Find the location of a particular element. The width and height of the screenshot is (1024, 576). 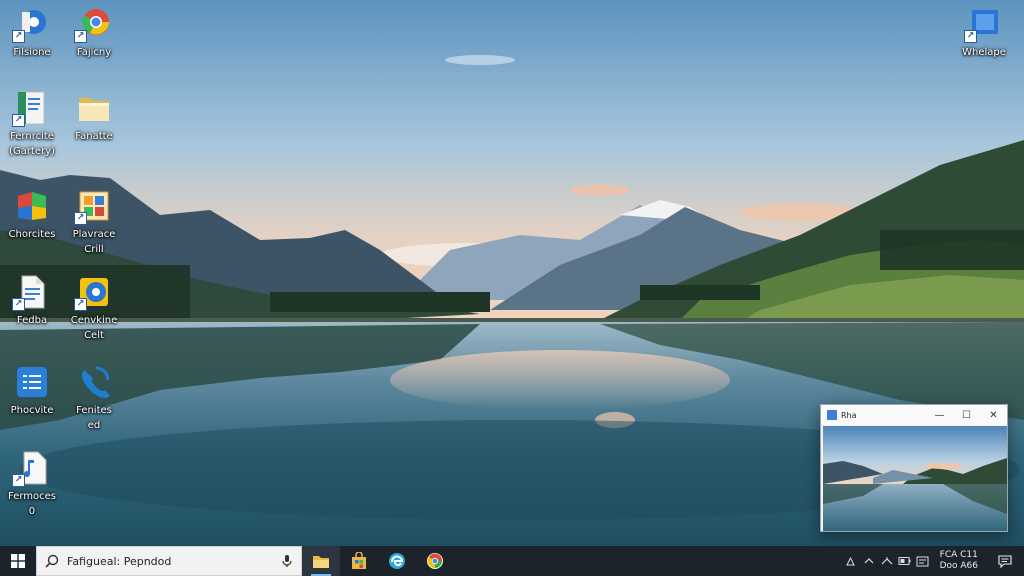

desktop-icon-label: Fajicny is located at coordinates (94, 52).